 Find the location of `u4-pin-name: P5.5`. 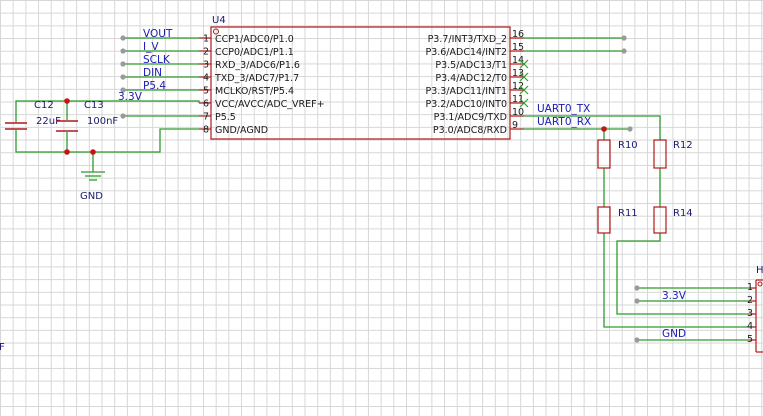

u4-pin-name: P5.5 is located at coordinates (225, 117).